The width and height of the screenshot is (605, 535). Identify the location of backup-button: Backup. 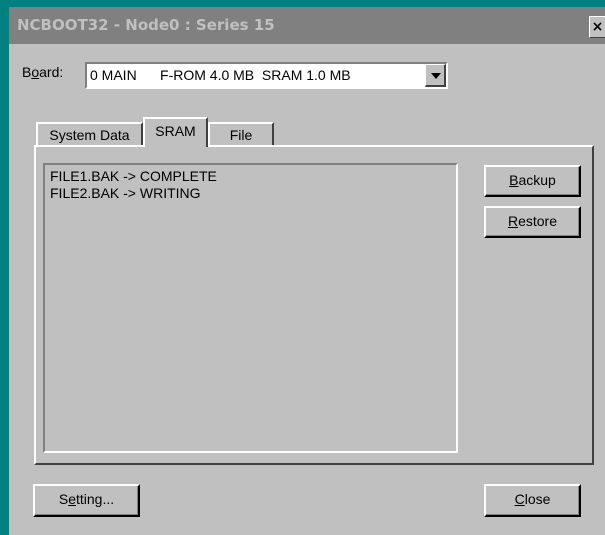
(532, 181).